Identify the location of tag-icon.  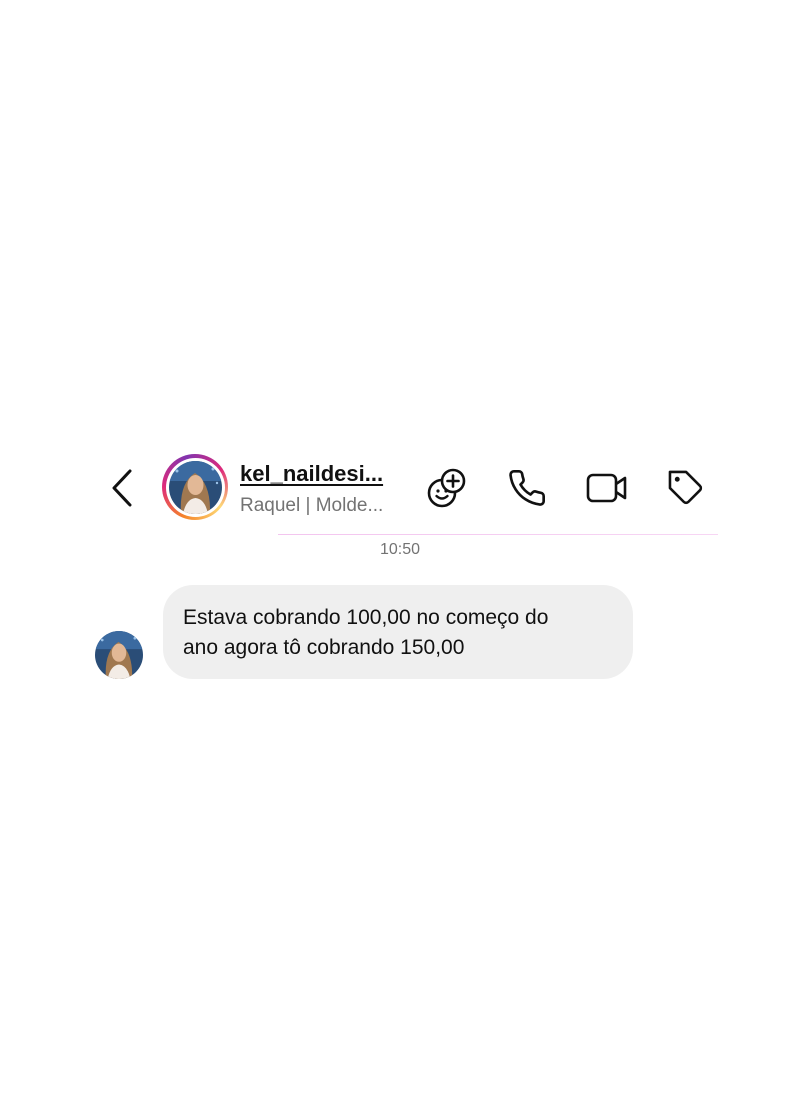
(685, 487).